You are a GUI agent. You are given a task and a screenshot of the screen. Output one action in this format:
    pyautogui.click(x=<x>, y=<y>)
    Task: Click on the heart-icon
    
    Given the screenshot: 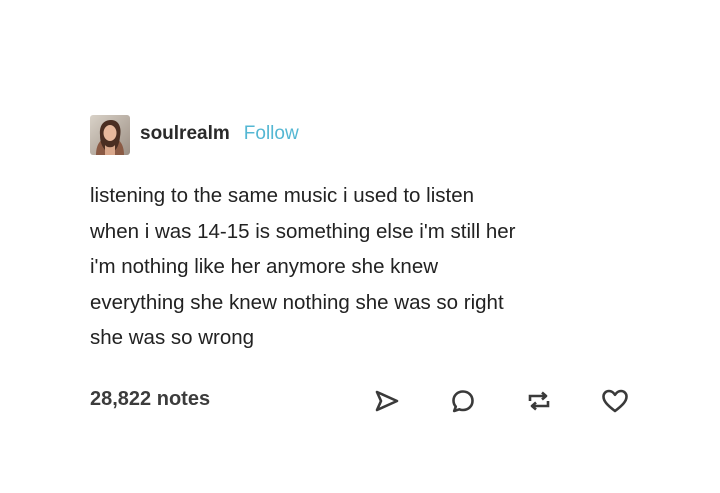 What is the action you would take?
    pyautogui.click(x=615, y=401)
    